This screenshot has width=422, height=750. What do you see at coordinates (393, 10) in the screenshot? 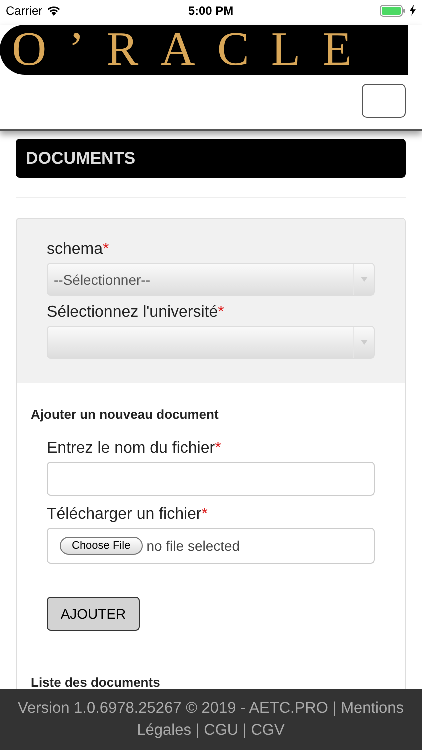
I see `battery-icon` at bounding box center [393, 10].